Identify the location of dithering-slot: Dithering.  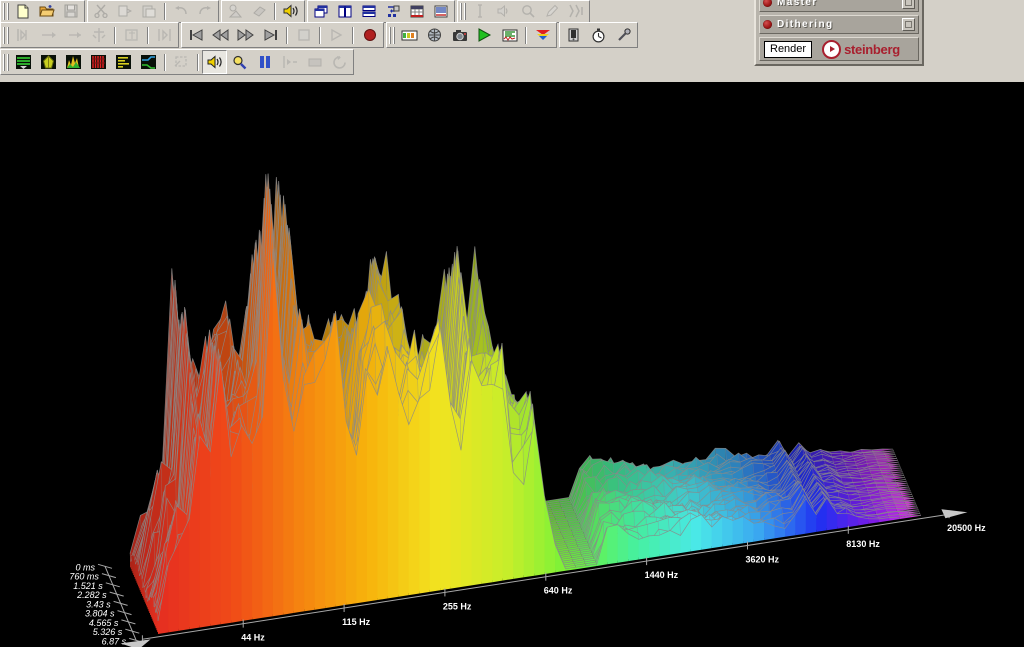
(839, 24).